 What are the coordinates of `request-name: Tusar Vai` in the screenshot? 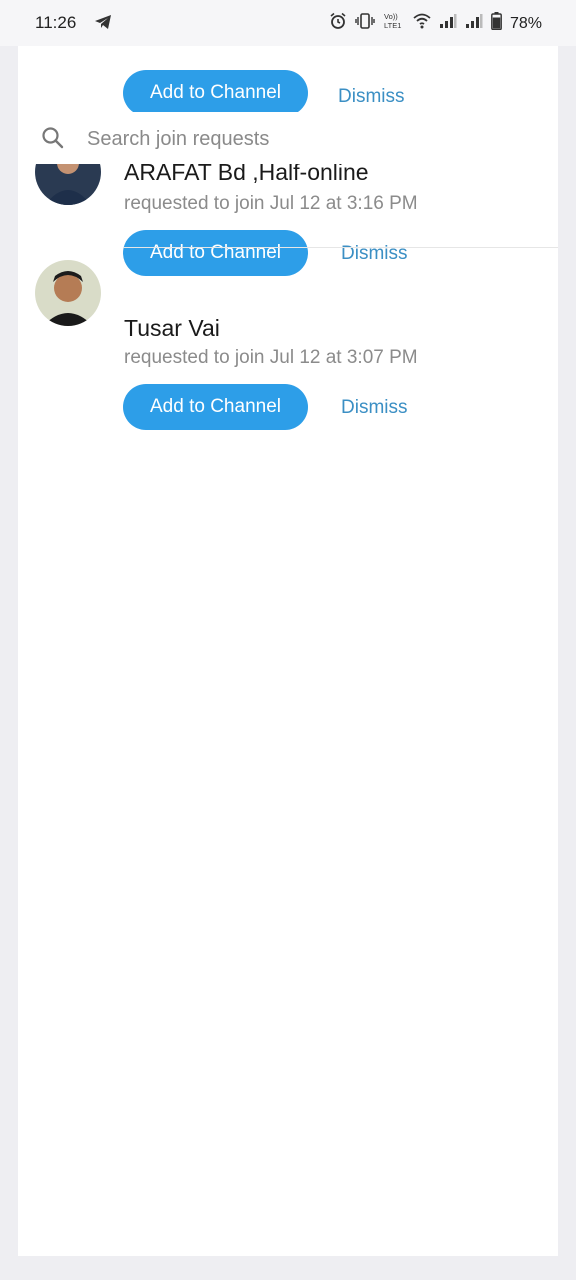 It's located at (172, 328).